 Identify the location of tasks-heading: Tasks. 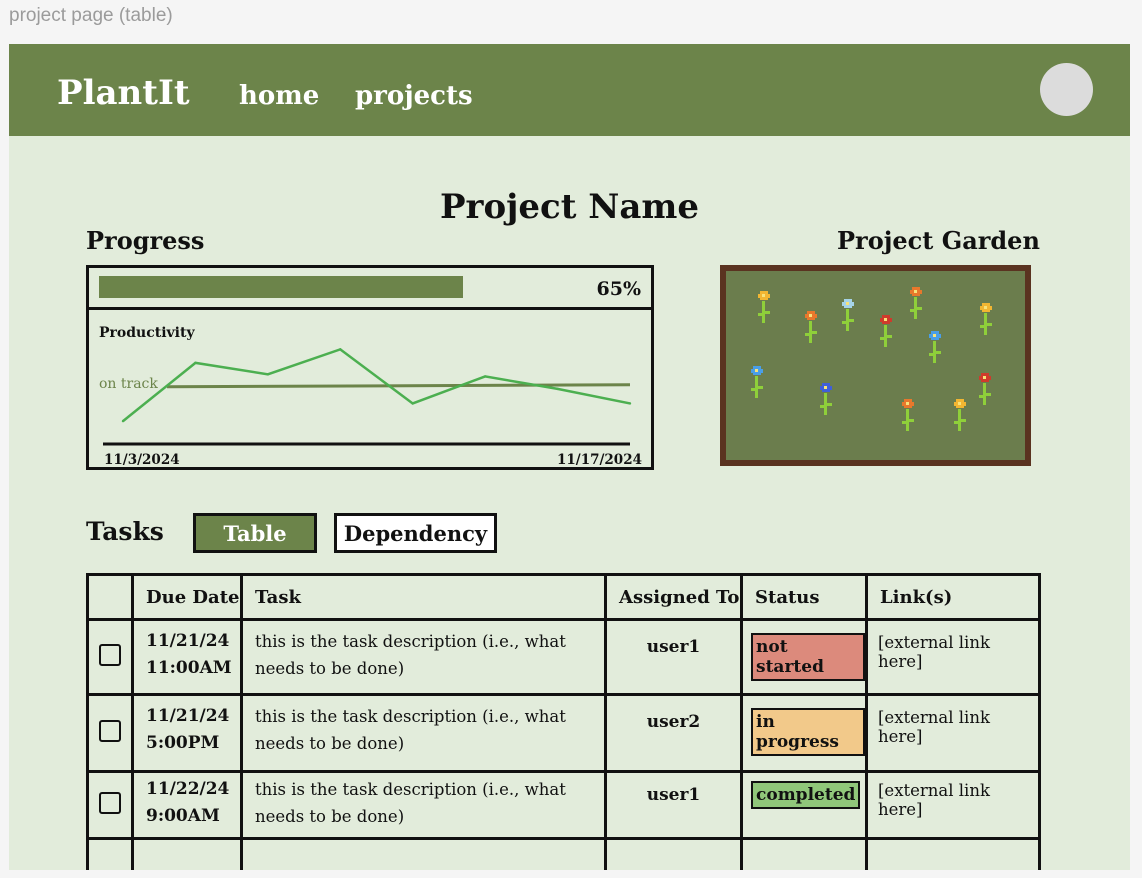
(125, 531).